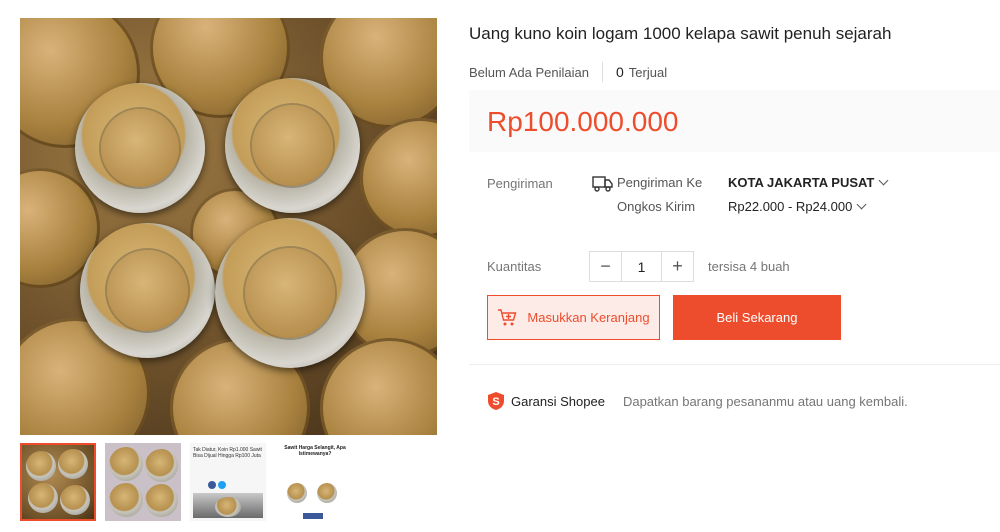 This screenshot has height=532, width=1000. I want to click on quantity-decrease-button: −, so click(605, 266).